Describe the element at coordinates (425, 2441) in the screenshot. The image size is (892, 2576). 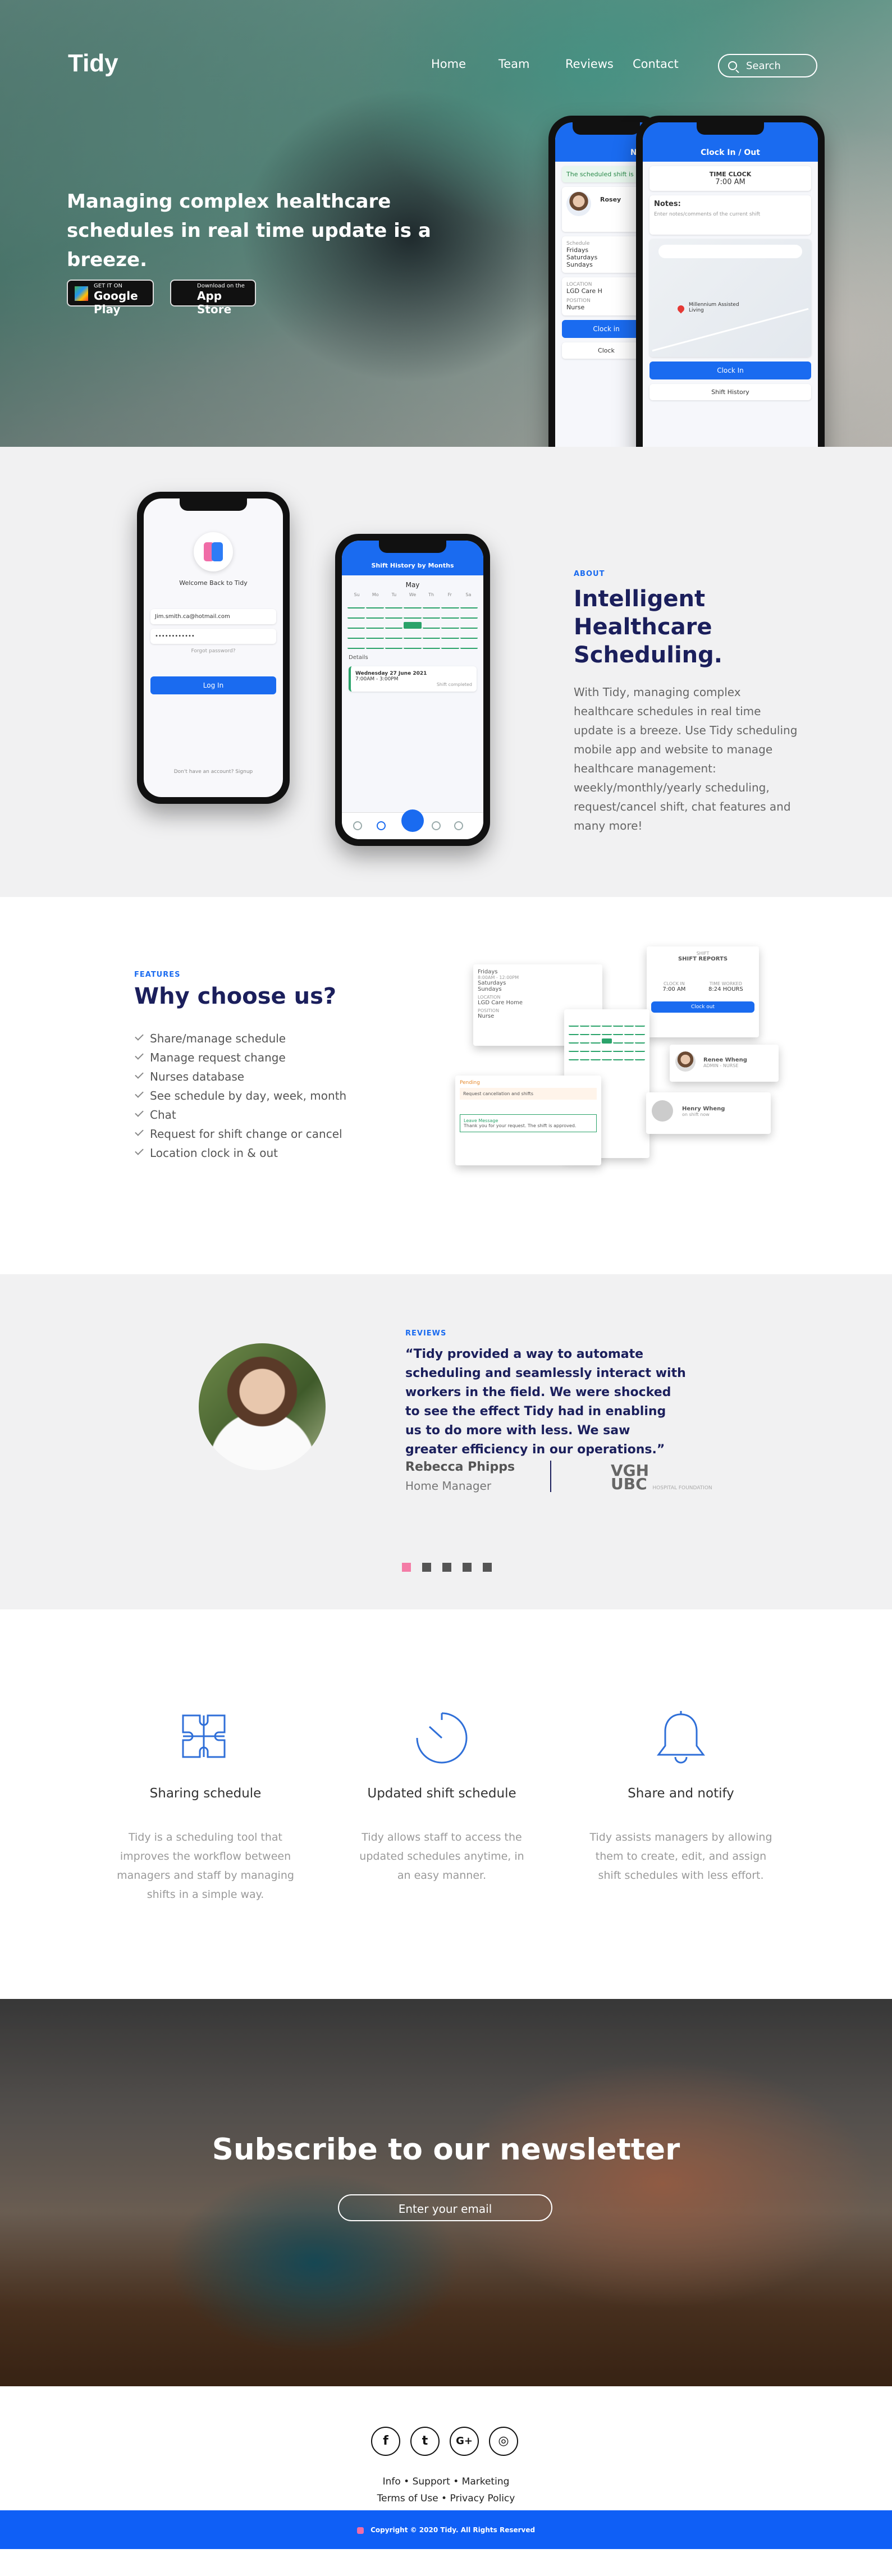
I see `twitter-icon: t` at that location.